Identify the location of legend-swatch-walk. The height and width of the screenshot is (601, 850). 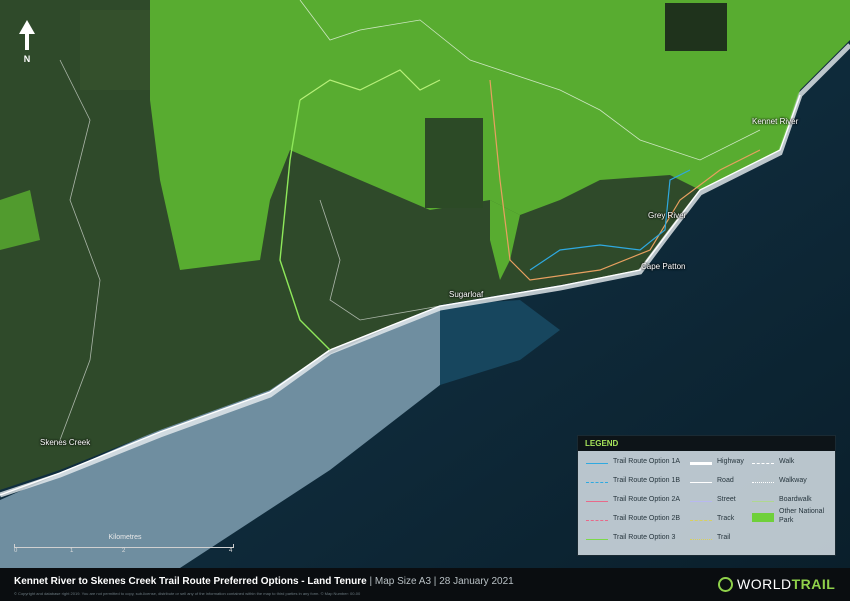
(763, 463).